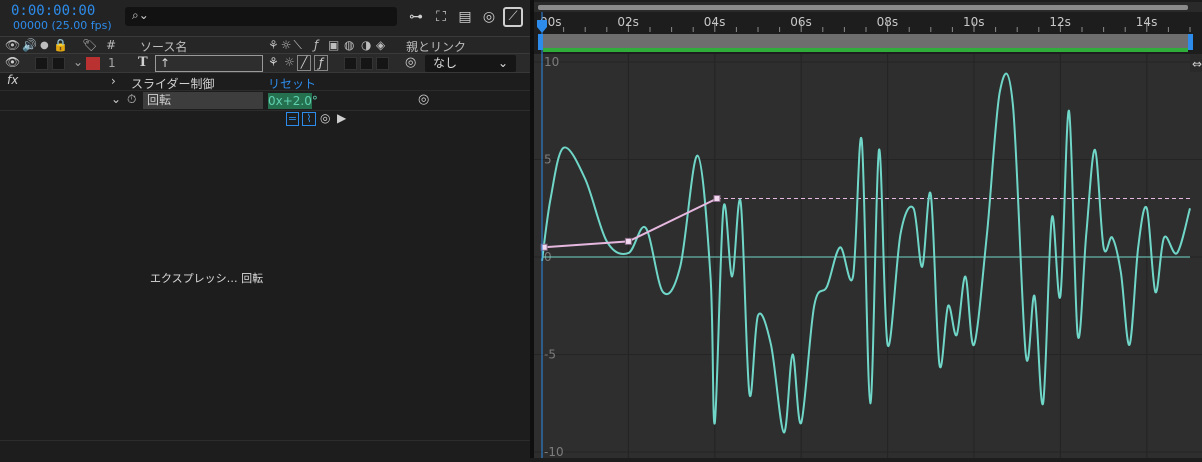 The image size is (1202, 462). Describe the element at coordinates (44, 45) in the screenshot. I see `solo-column-icon: ●` at that location.